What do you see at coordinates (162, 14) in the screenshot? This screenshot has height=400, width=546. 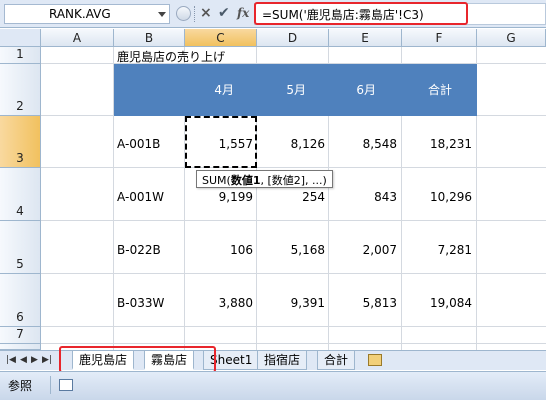 I see `chevron-down-icon` at bounding box center [162, 14].